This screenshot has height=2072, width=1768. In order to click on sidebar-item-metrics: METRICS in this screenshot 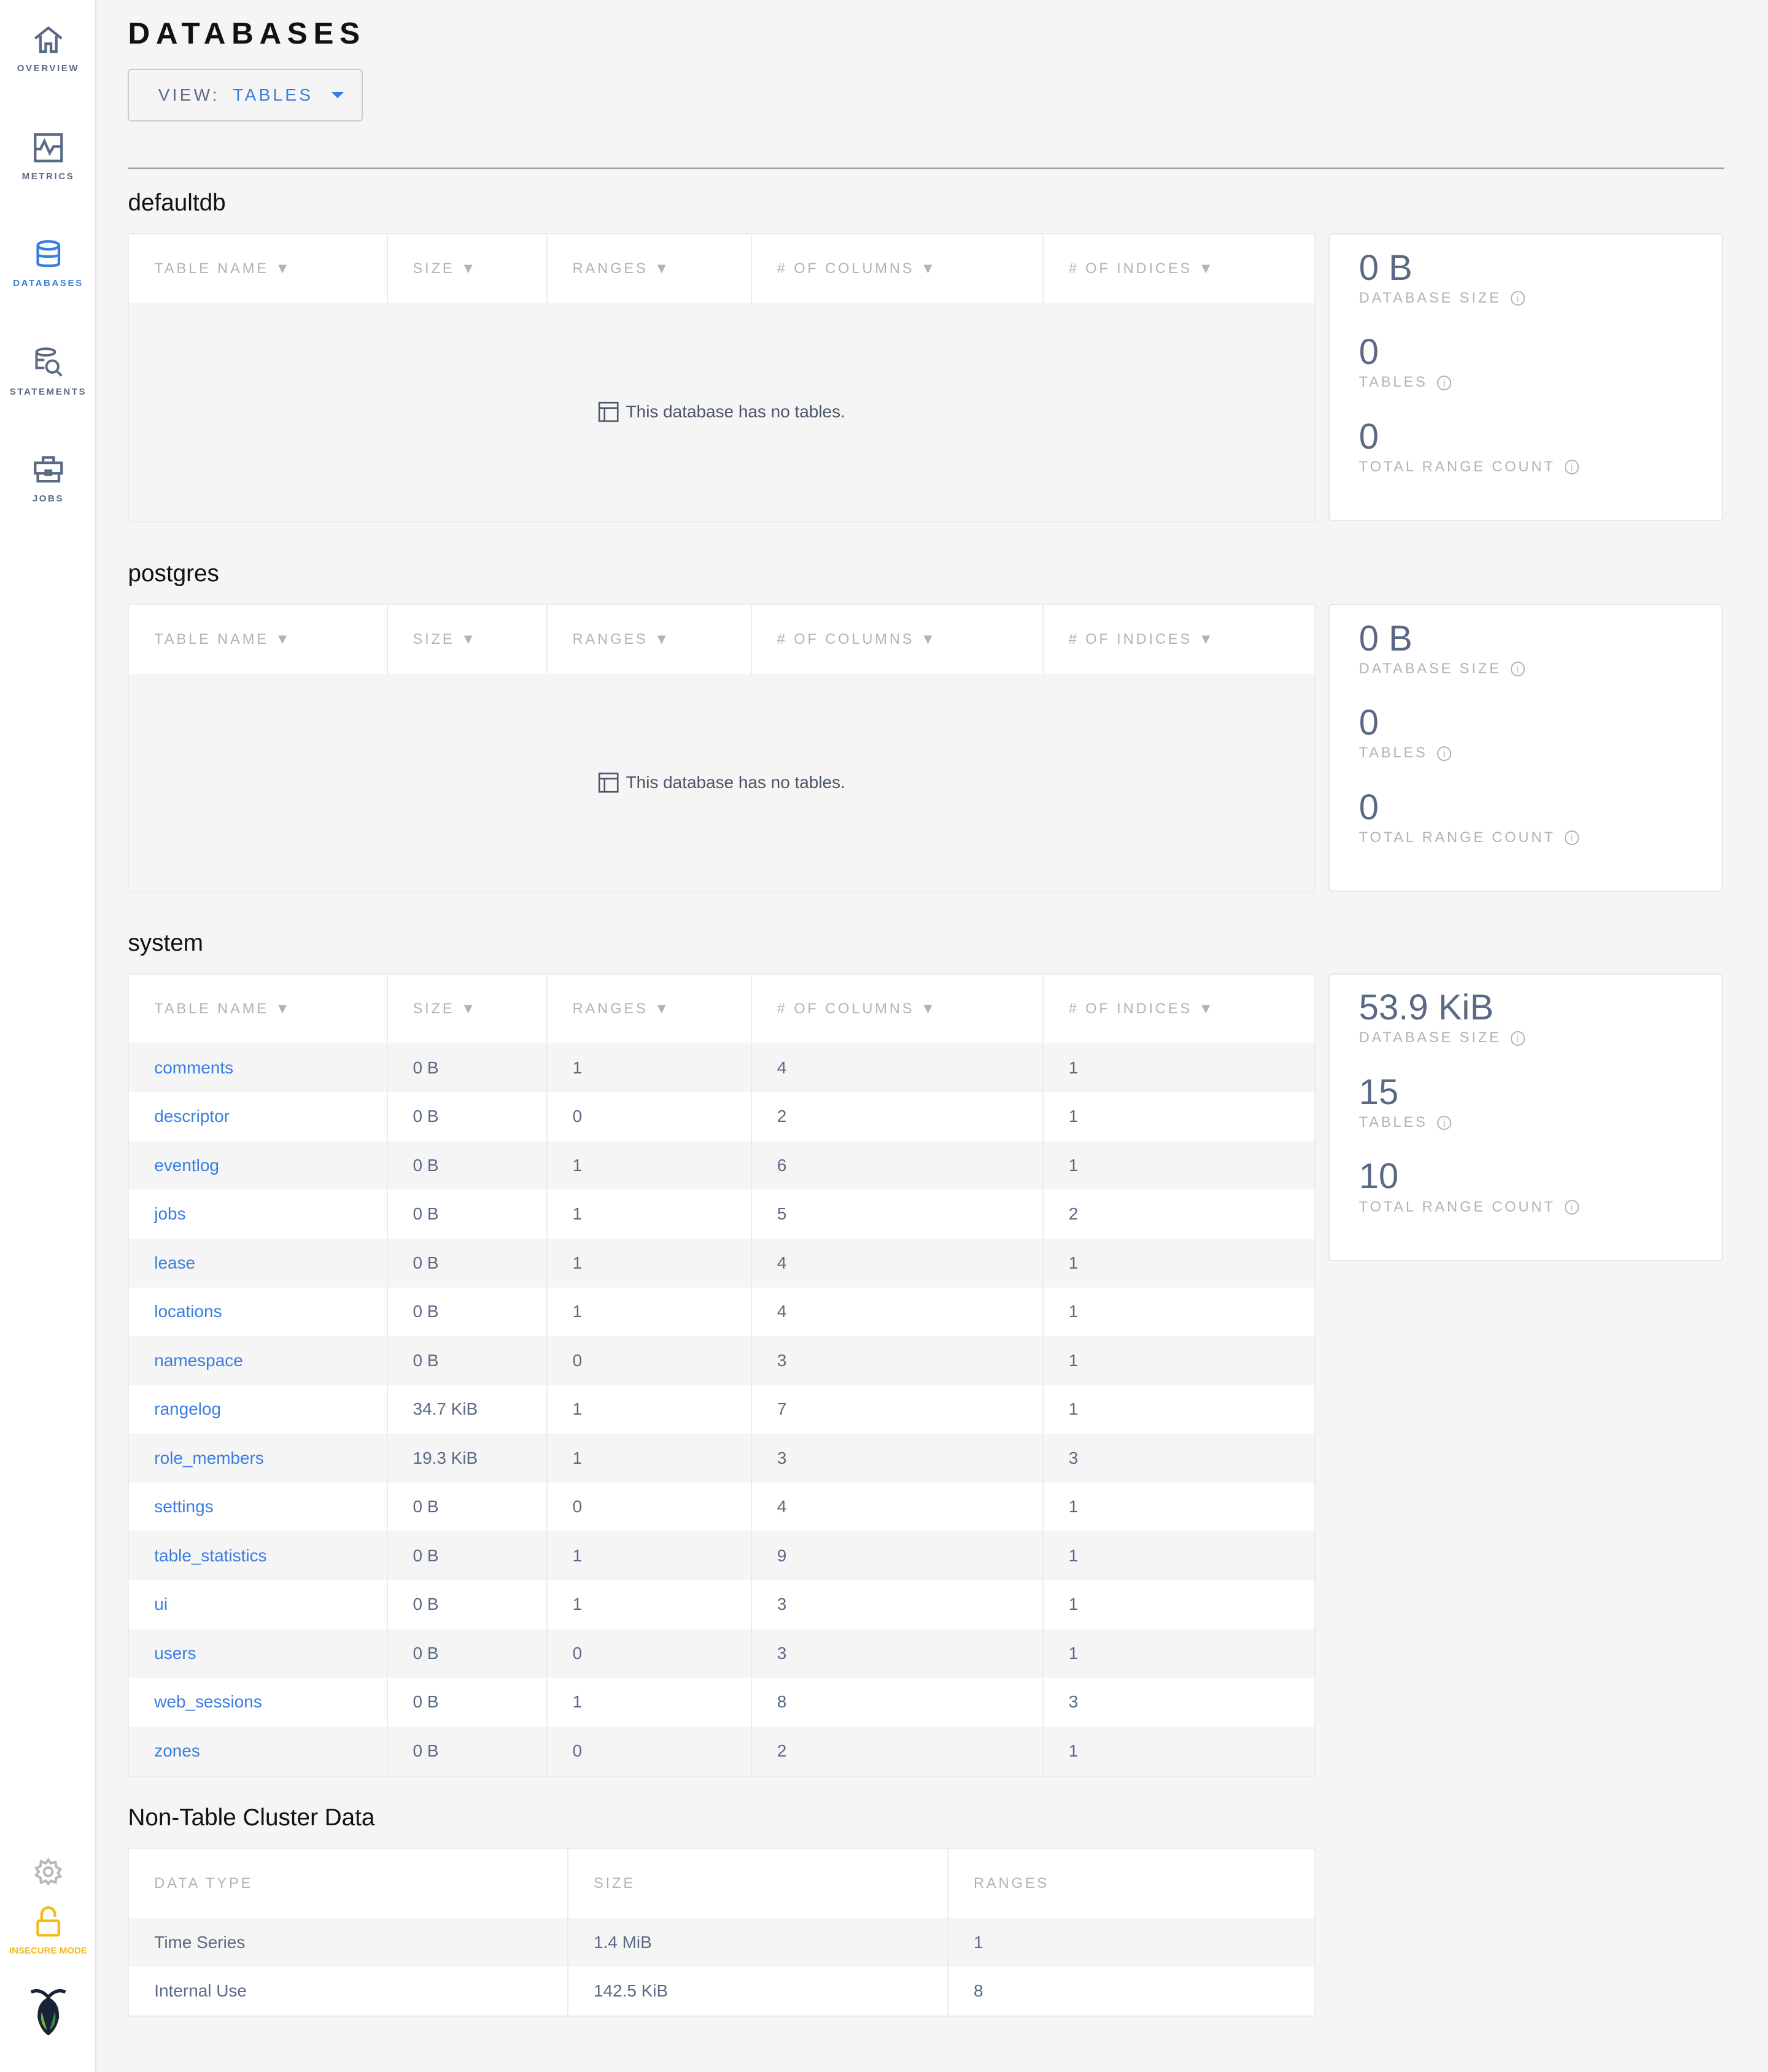, I will do `click(48, 157)`.